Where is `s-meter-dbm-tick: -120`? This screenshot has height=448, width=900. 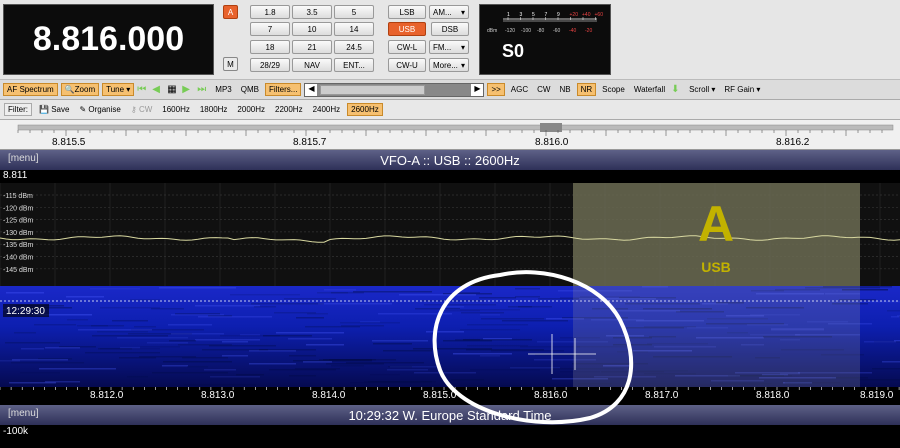 s-meter-dbm-tick: -120 is located at coordinates (510, 31).